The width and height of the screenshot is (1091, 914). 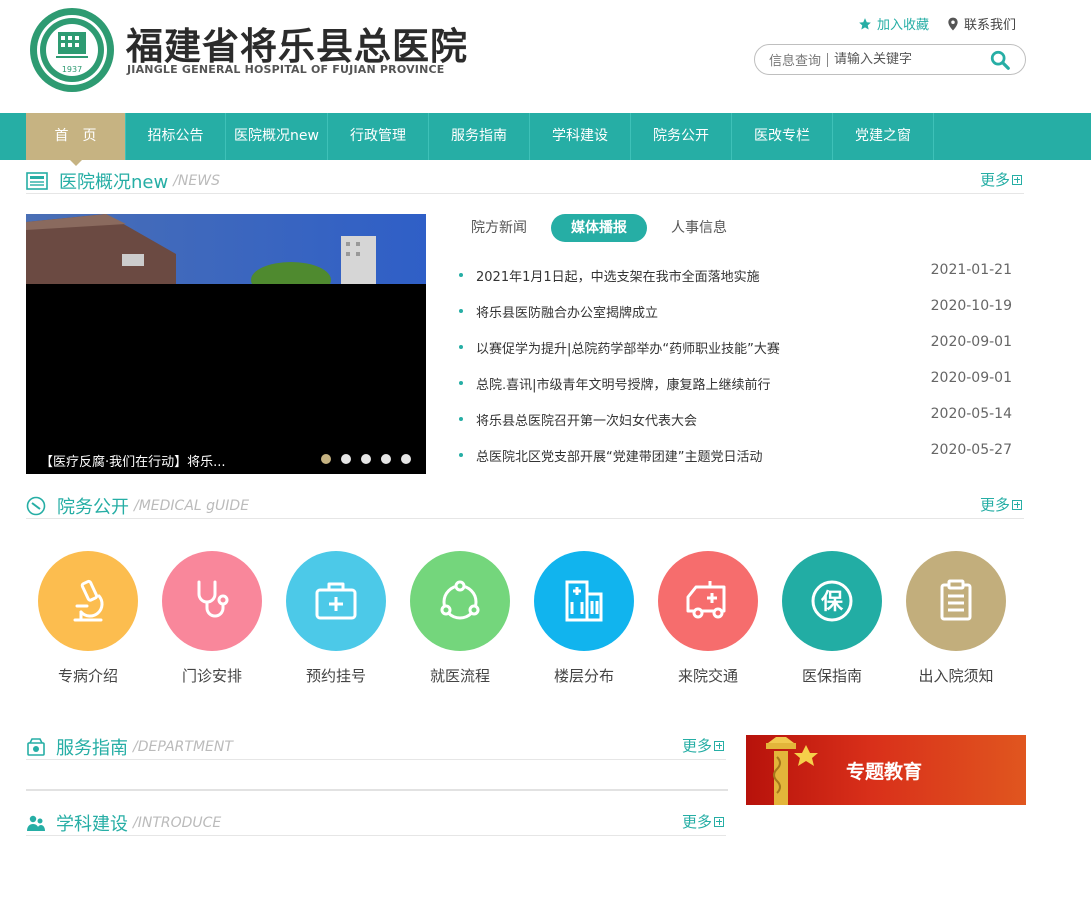 I want to click on search-divider, so click(x=828, y=59).